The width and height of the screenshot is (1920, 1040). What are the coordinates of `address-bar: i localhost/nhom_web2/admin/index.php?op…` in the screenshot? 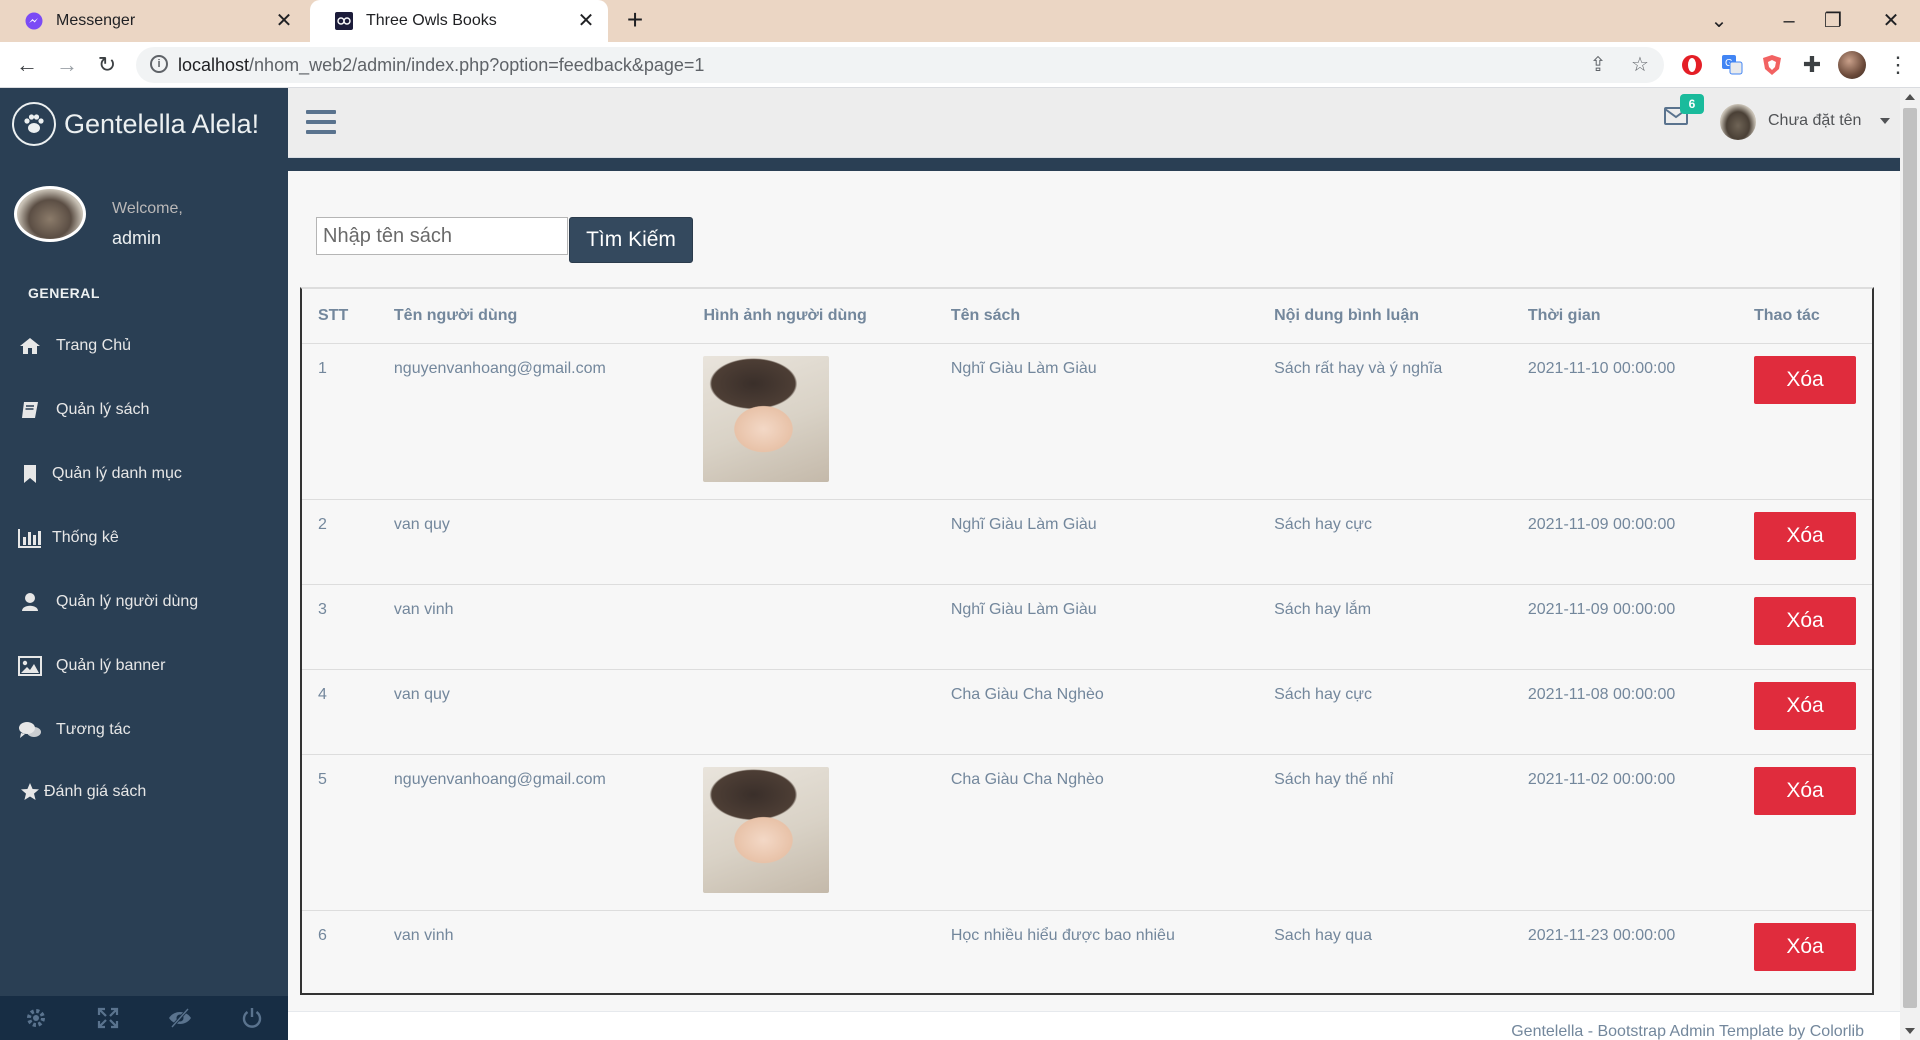 It's located at (900, 65).